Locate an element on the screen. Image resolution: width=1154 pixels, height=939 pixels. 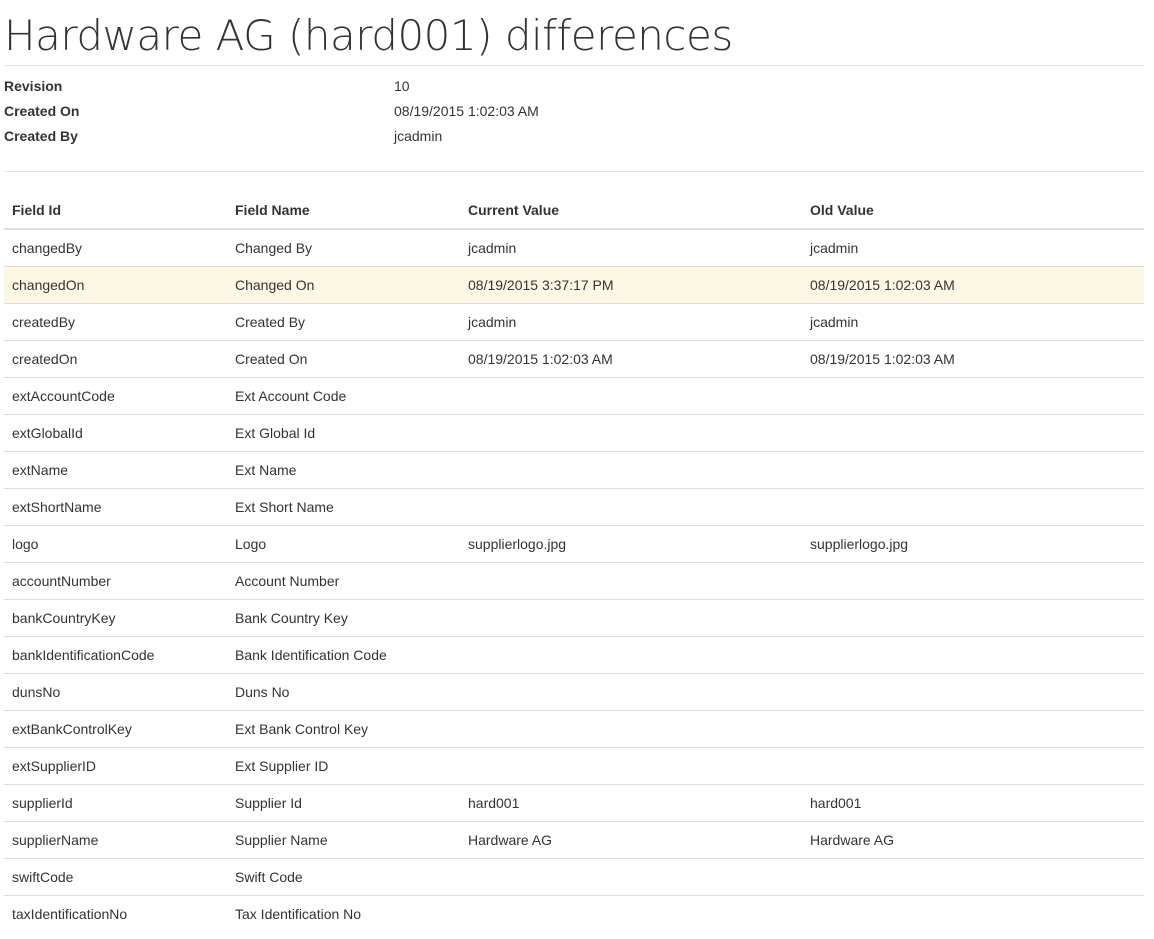
field-id-cell: extBankControlKey is located at coordinates (115, 729).